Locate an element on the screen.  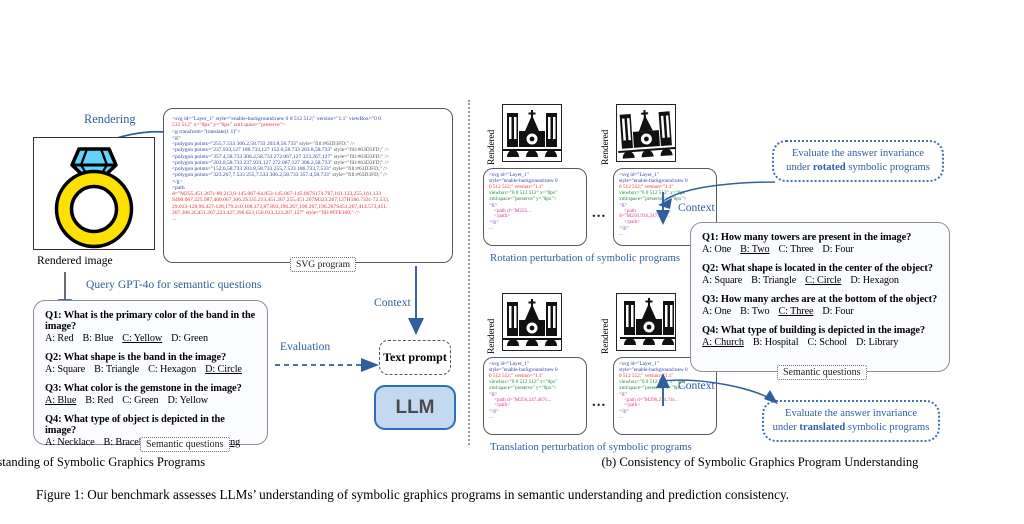
callout-rotated-line2-pre: under is located at coordinates (799, 167).